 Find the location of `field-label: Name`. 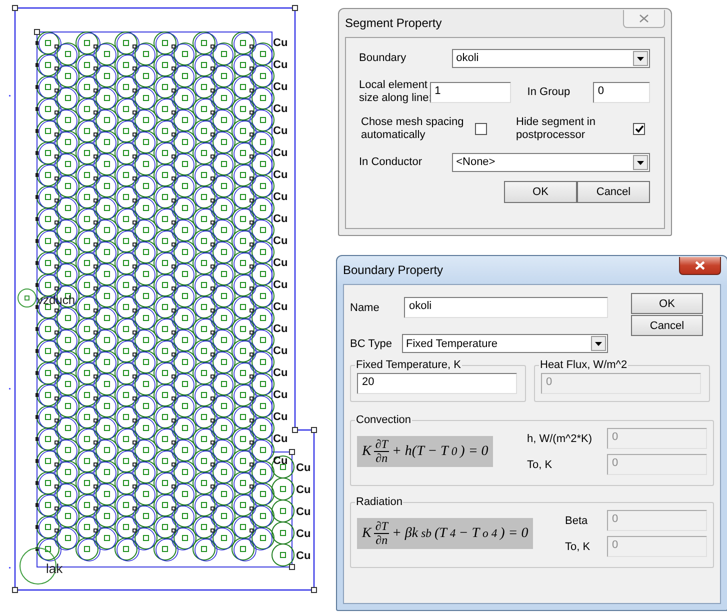

field-label: Name is located at coordinates (365, 308).